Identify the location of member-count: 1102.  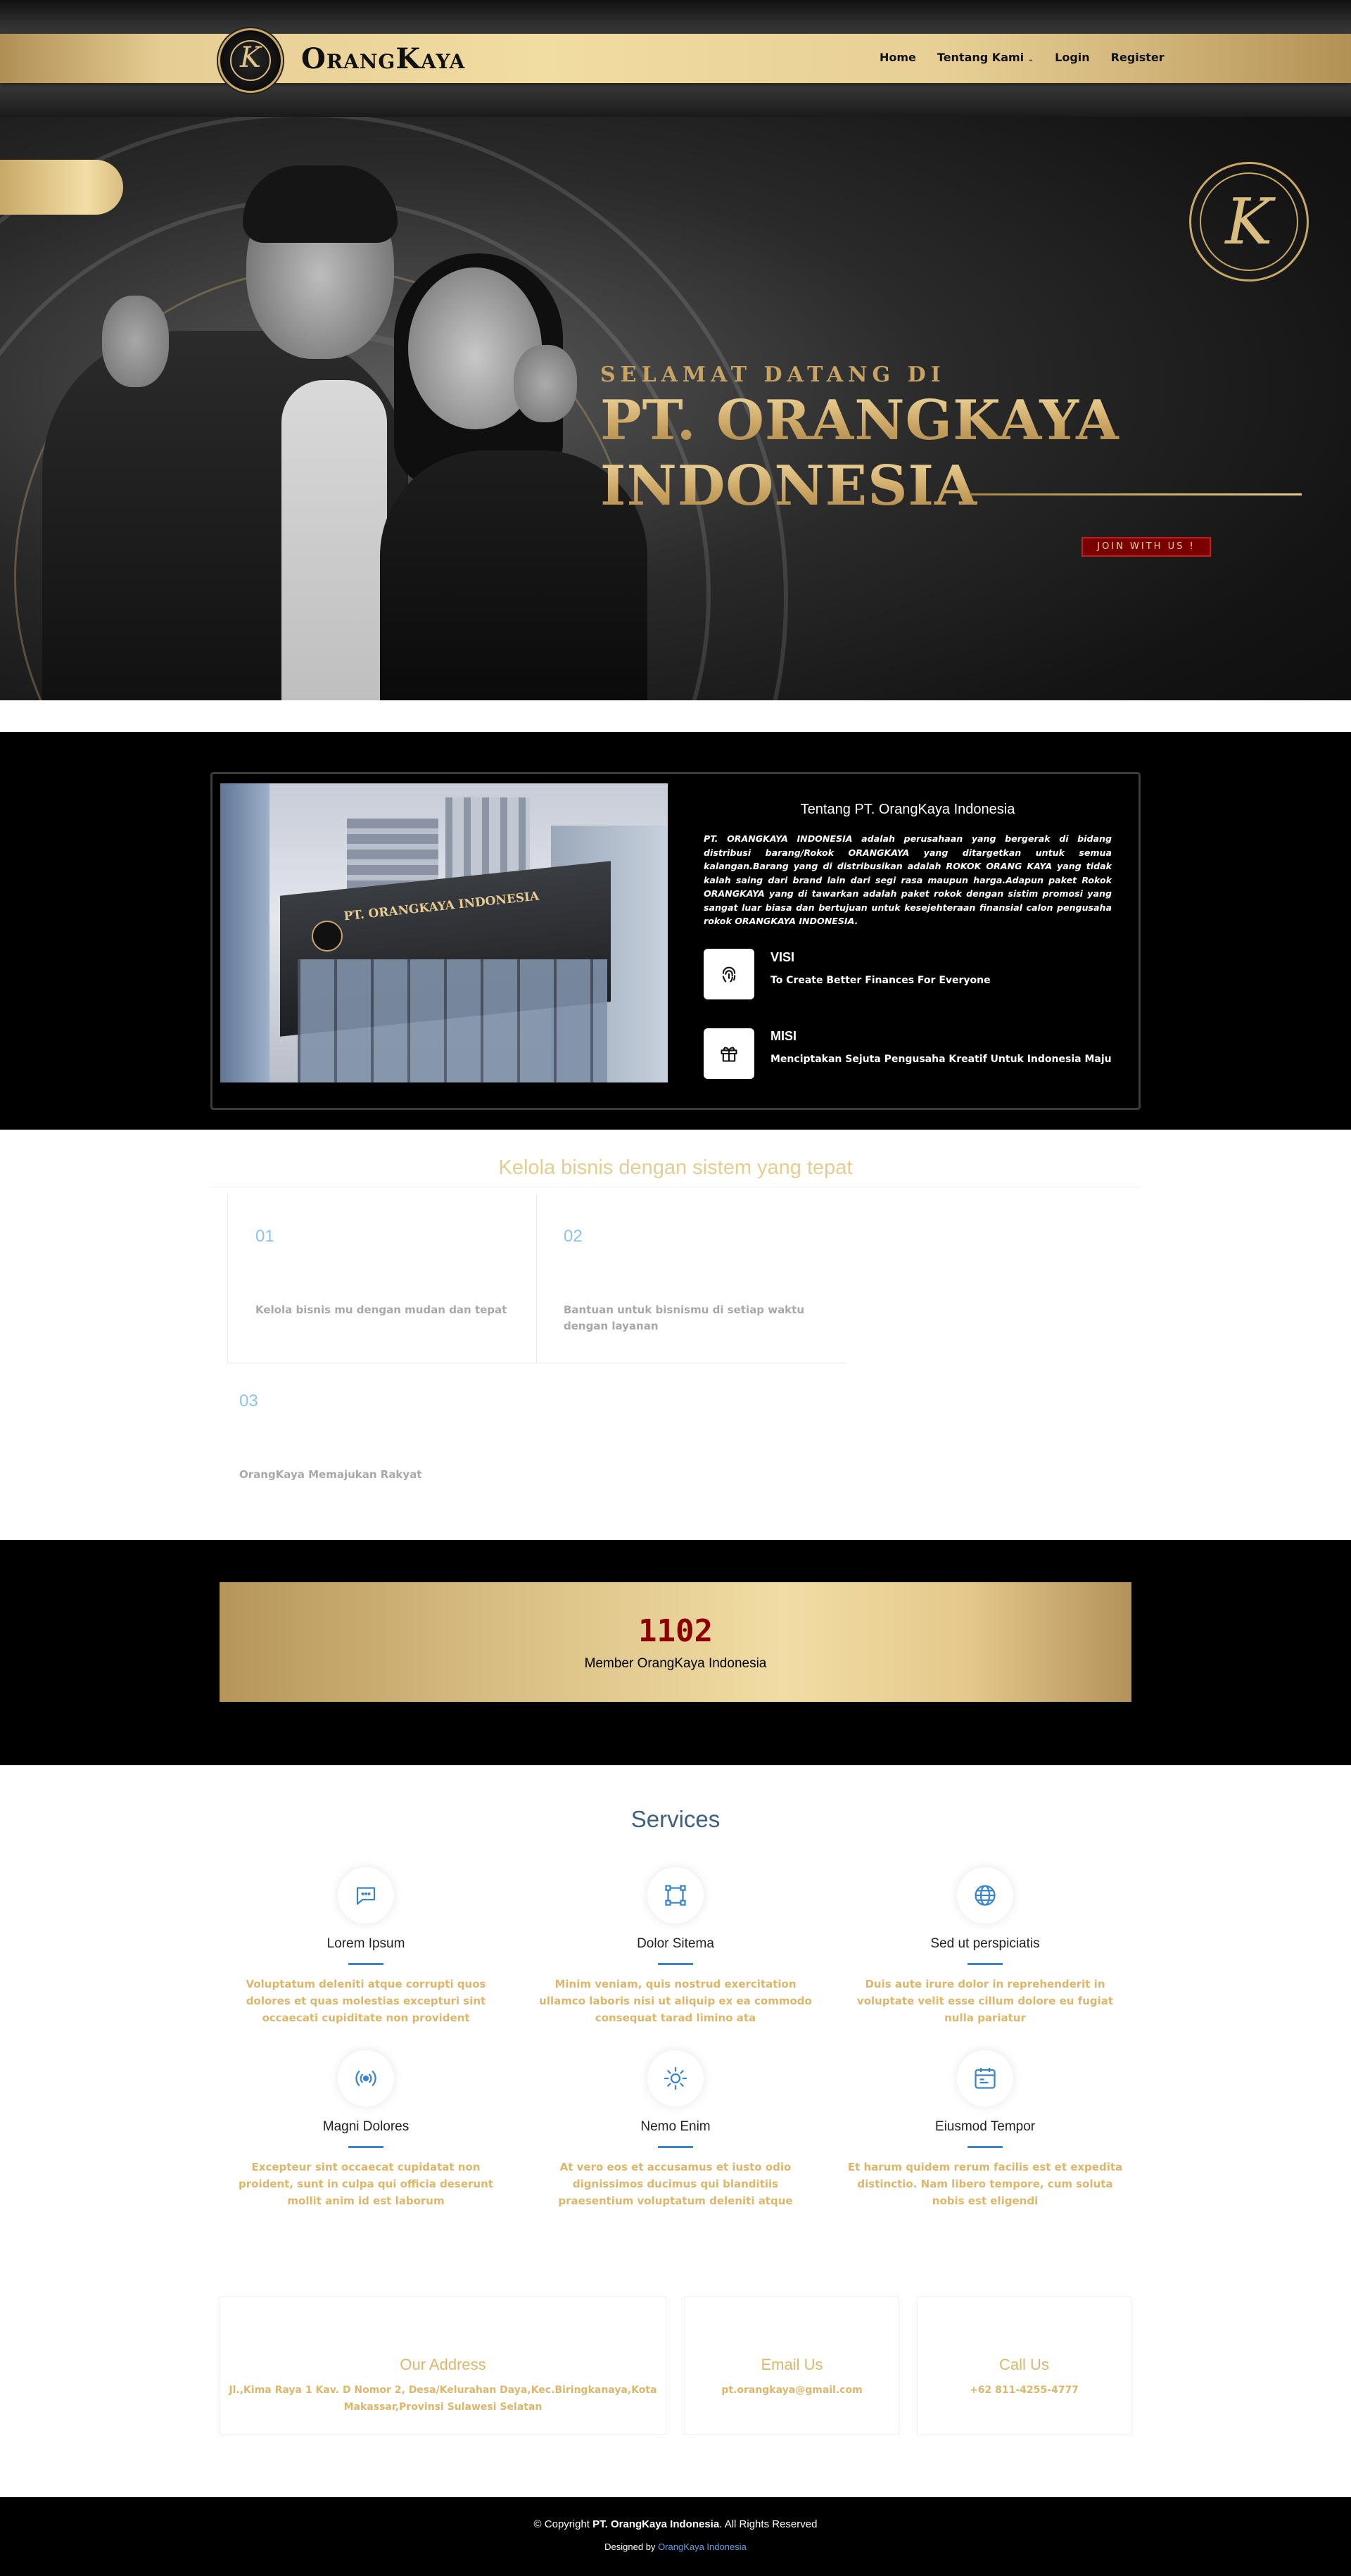
(675, 1631).